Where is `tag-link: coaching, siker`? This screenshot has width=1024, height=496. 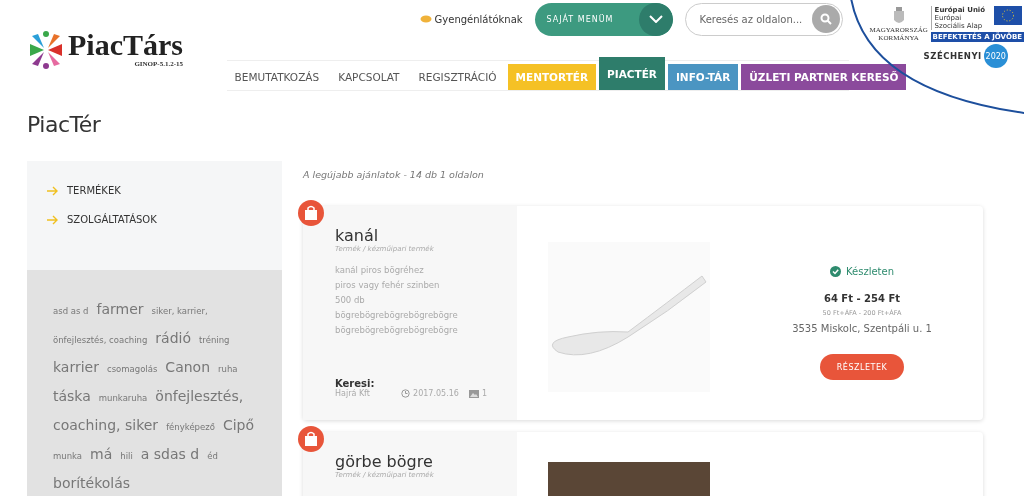
tag-link: coaching, siker is located at coordinates (106, 425).